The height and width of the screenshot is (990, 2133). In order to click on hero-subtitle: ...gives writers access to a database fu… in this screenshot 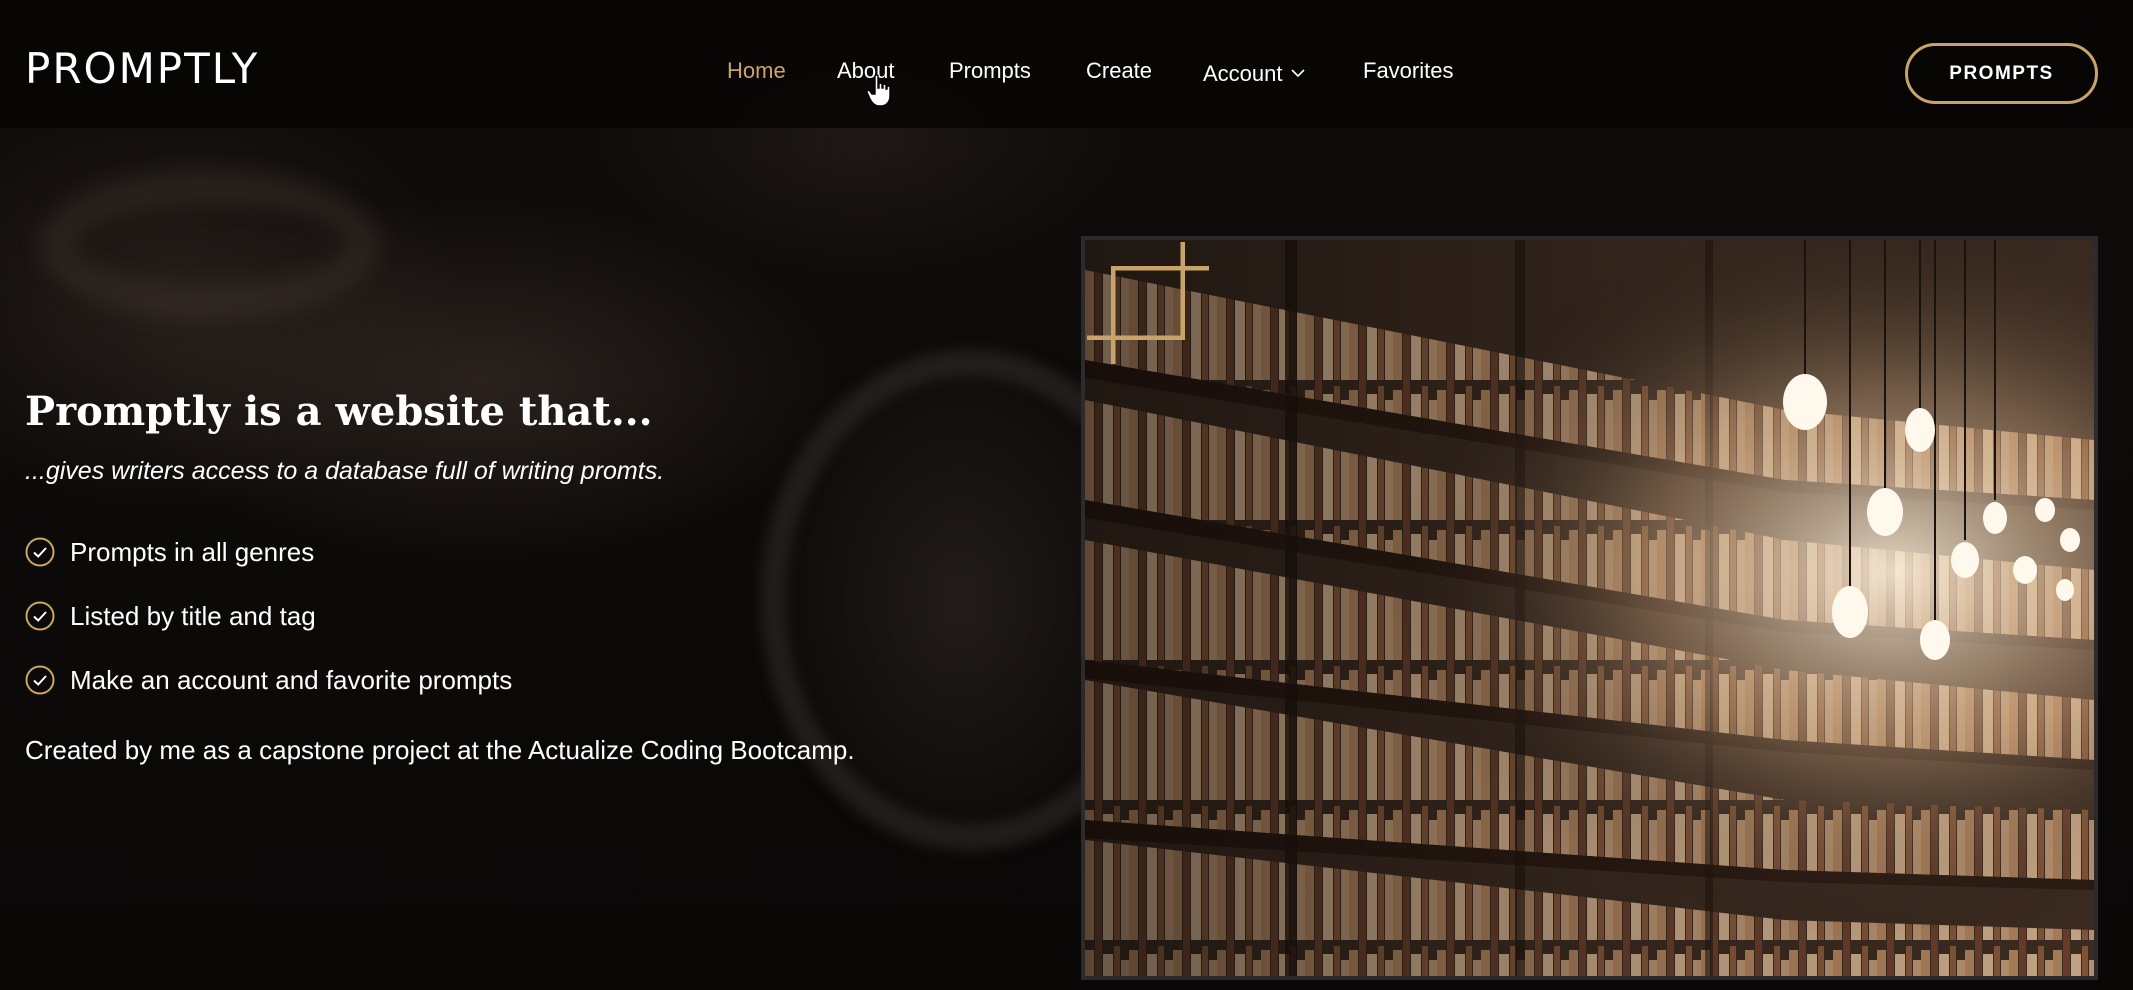, I will do `click(345, 471)`.